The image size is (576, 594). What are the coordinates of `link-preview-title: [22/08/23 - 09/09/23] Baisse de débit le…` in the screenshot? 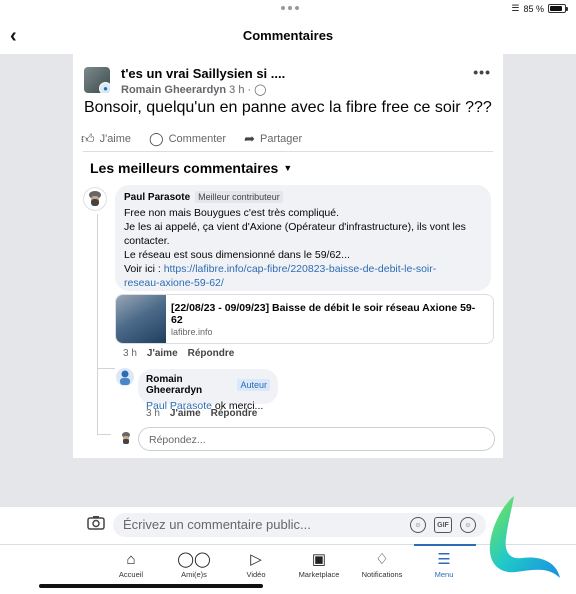 It's located at (323, 314).